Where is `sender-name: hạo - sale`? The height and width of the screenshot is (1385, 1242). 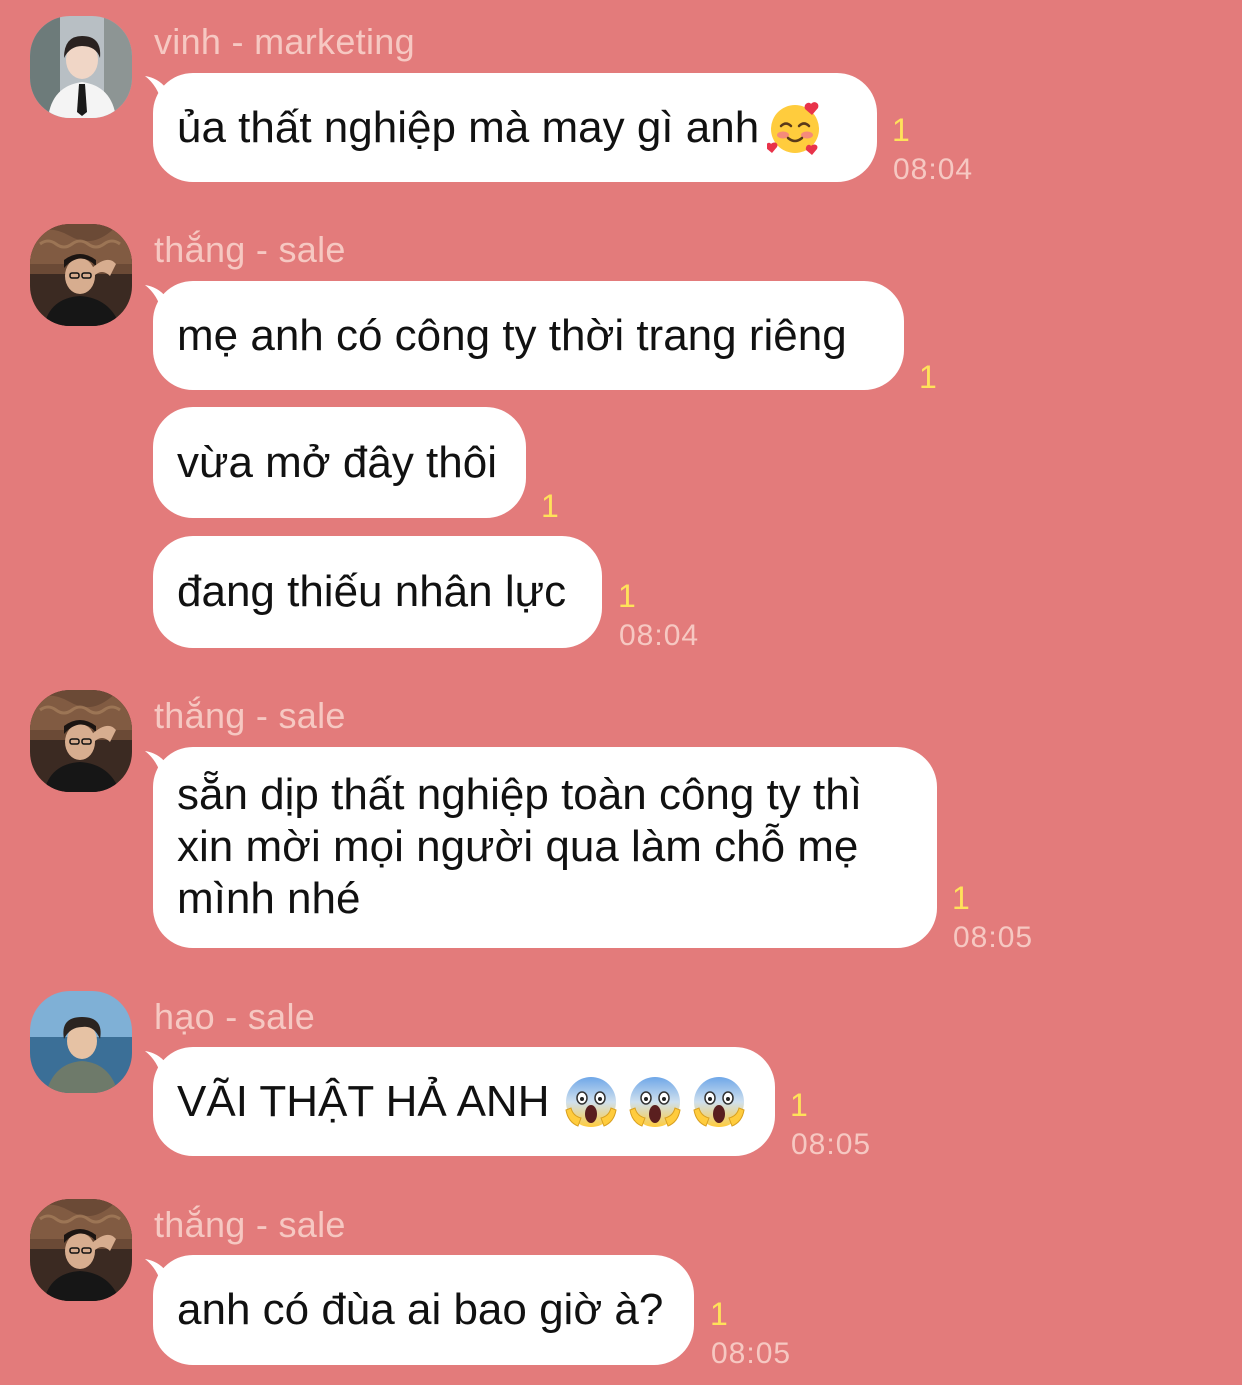 sender-name: hạo - sale is located at coordinates (235, 1016).